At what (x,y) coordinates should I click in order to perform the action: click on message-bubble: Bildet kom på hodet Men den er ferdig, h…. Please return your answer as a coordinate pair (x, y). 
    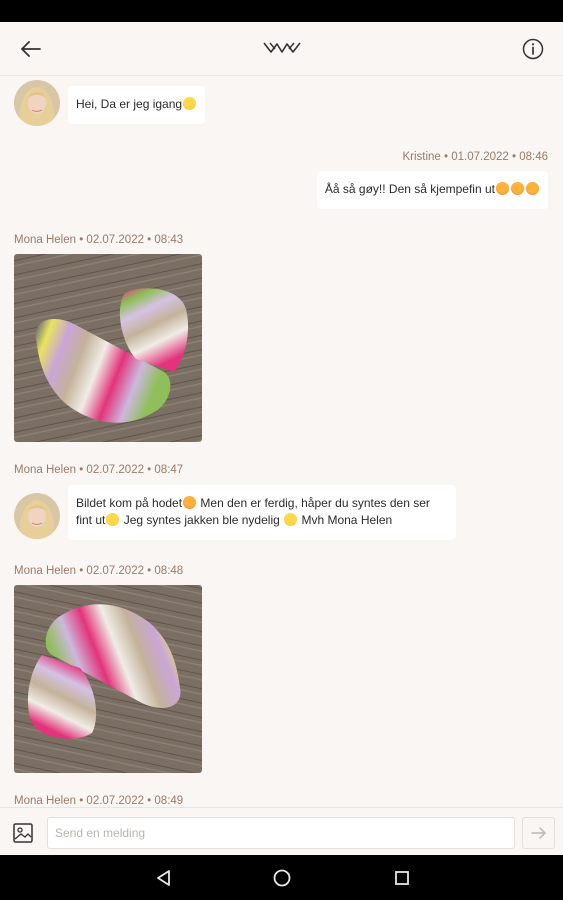
    Looking at the image, I should click on (262, 512).